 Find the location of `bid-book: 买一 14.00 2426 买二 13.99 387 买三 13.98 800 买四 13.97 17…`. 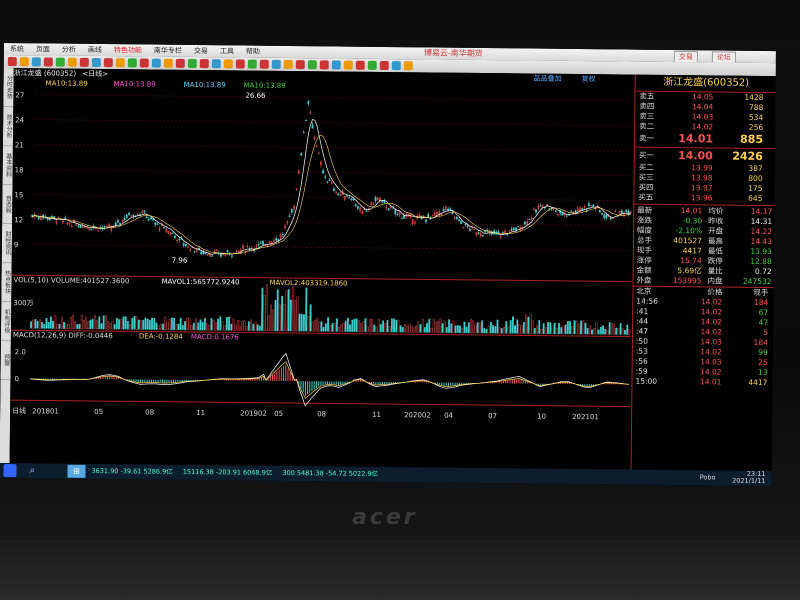

bid-book: 买一 14.00 2426 买二 13.99 387 买三 13.98 800 买四 13.97 17… is located at coordinates (705, 176).